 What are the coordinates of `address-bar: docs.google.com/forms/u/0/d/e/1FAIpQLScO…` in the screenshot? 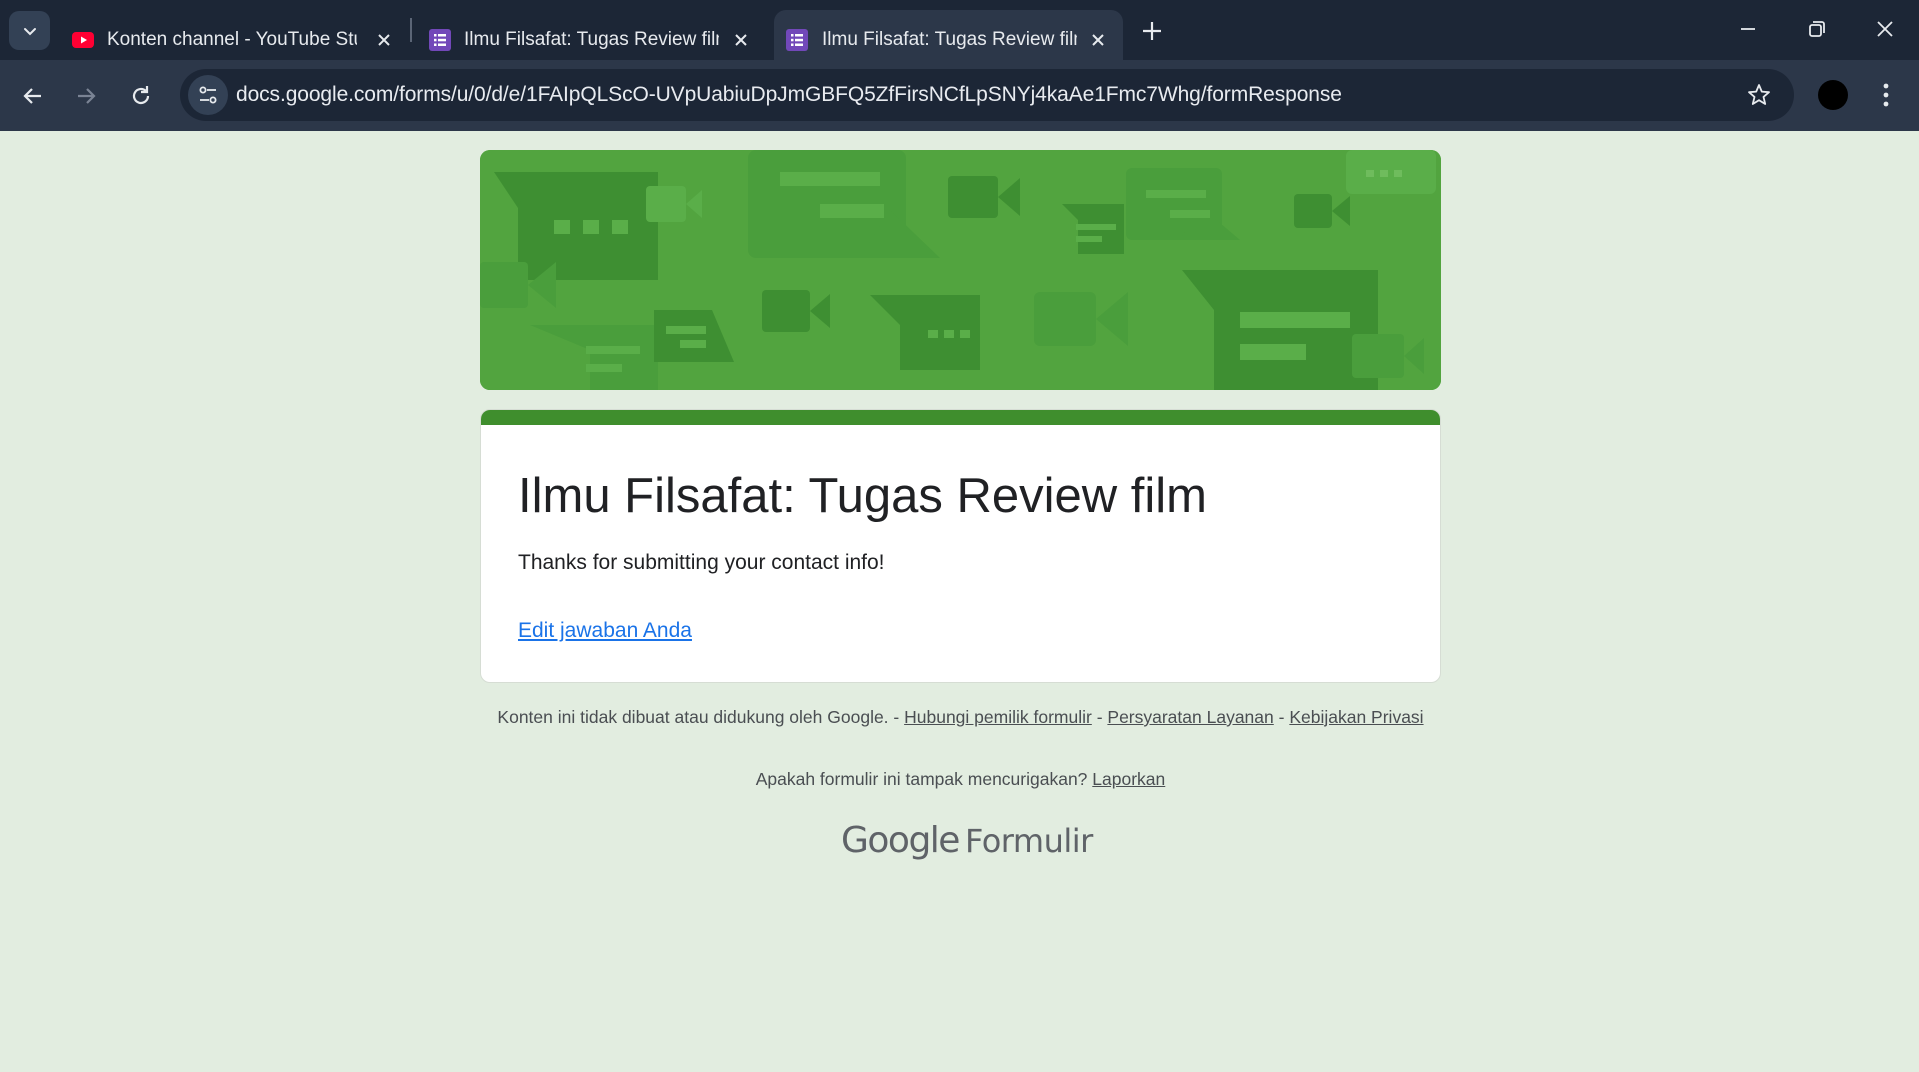 It's located at (987, 95).